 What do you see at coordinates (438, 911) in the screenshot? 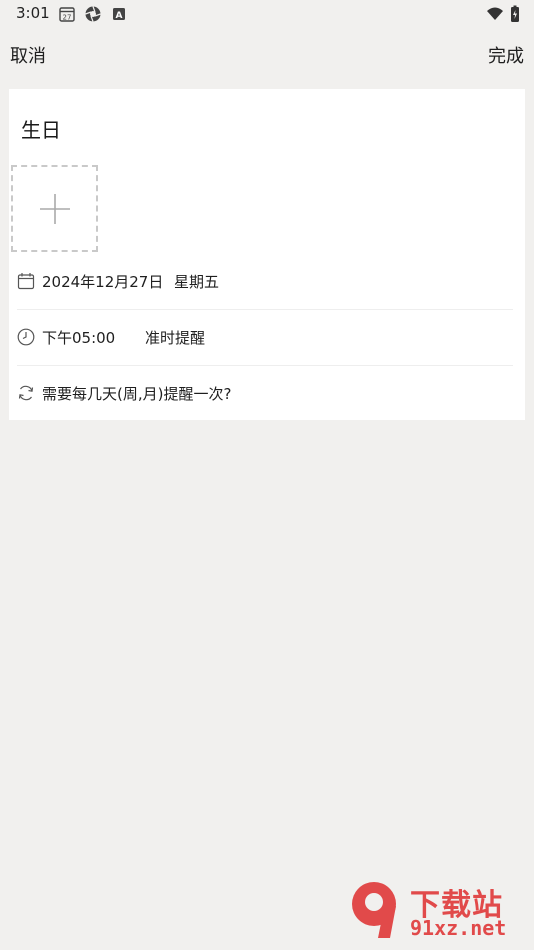
I see `watermark: 下载站 91xz.net` at bounding box center [438, 911].